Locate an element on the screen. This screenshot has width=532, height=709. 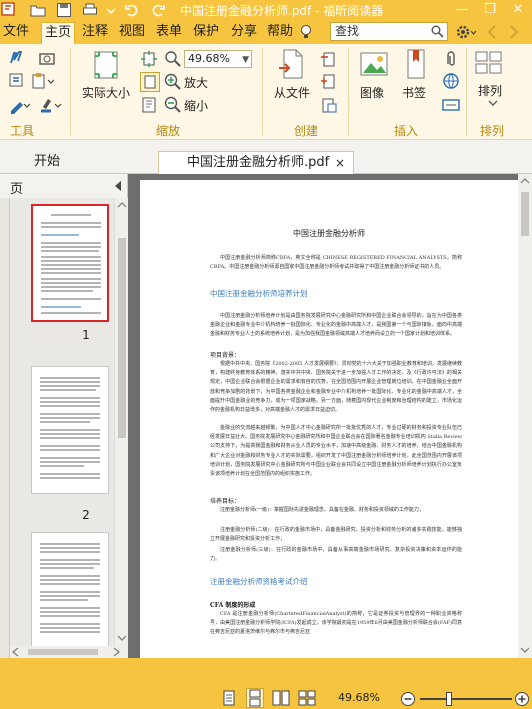
menu-comment: 注释 is located at coordinates (95, 33).